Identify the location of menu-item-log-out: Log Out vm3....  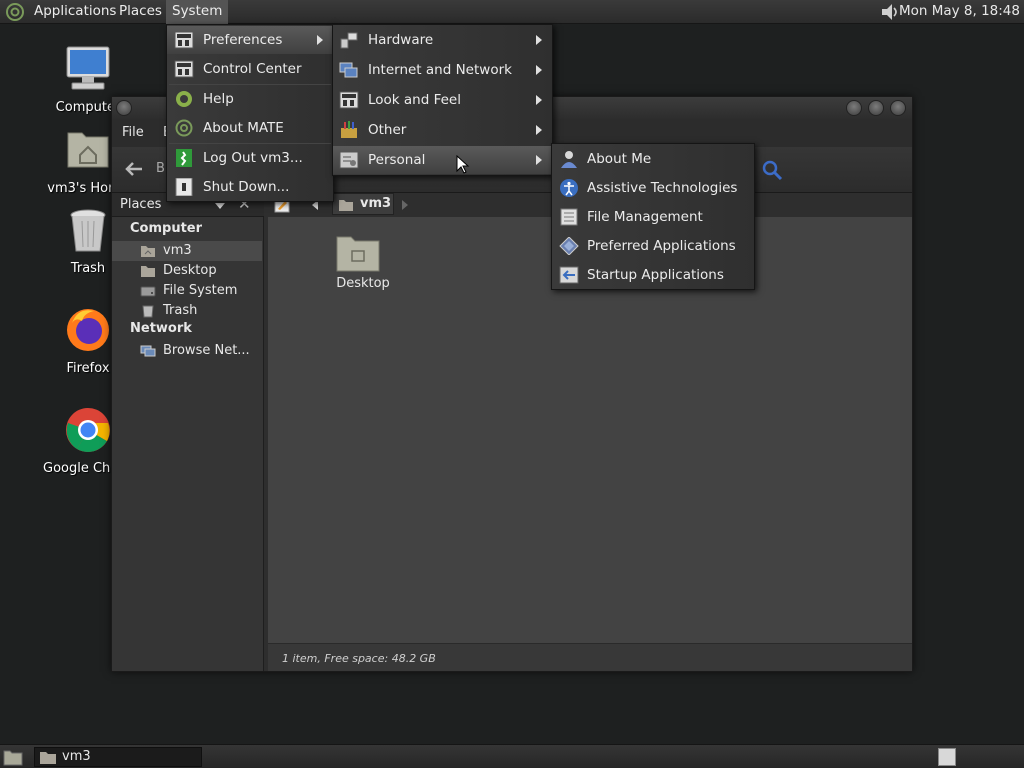
(250, 158).